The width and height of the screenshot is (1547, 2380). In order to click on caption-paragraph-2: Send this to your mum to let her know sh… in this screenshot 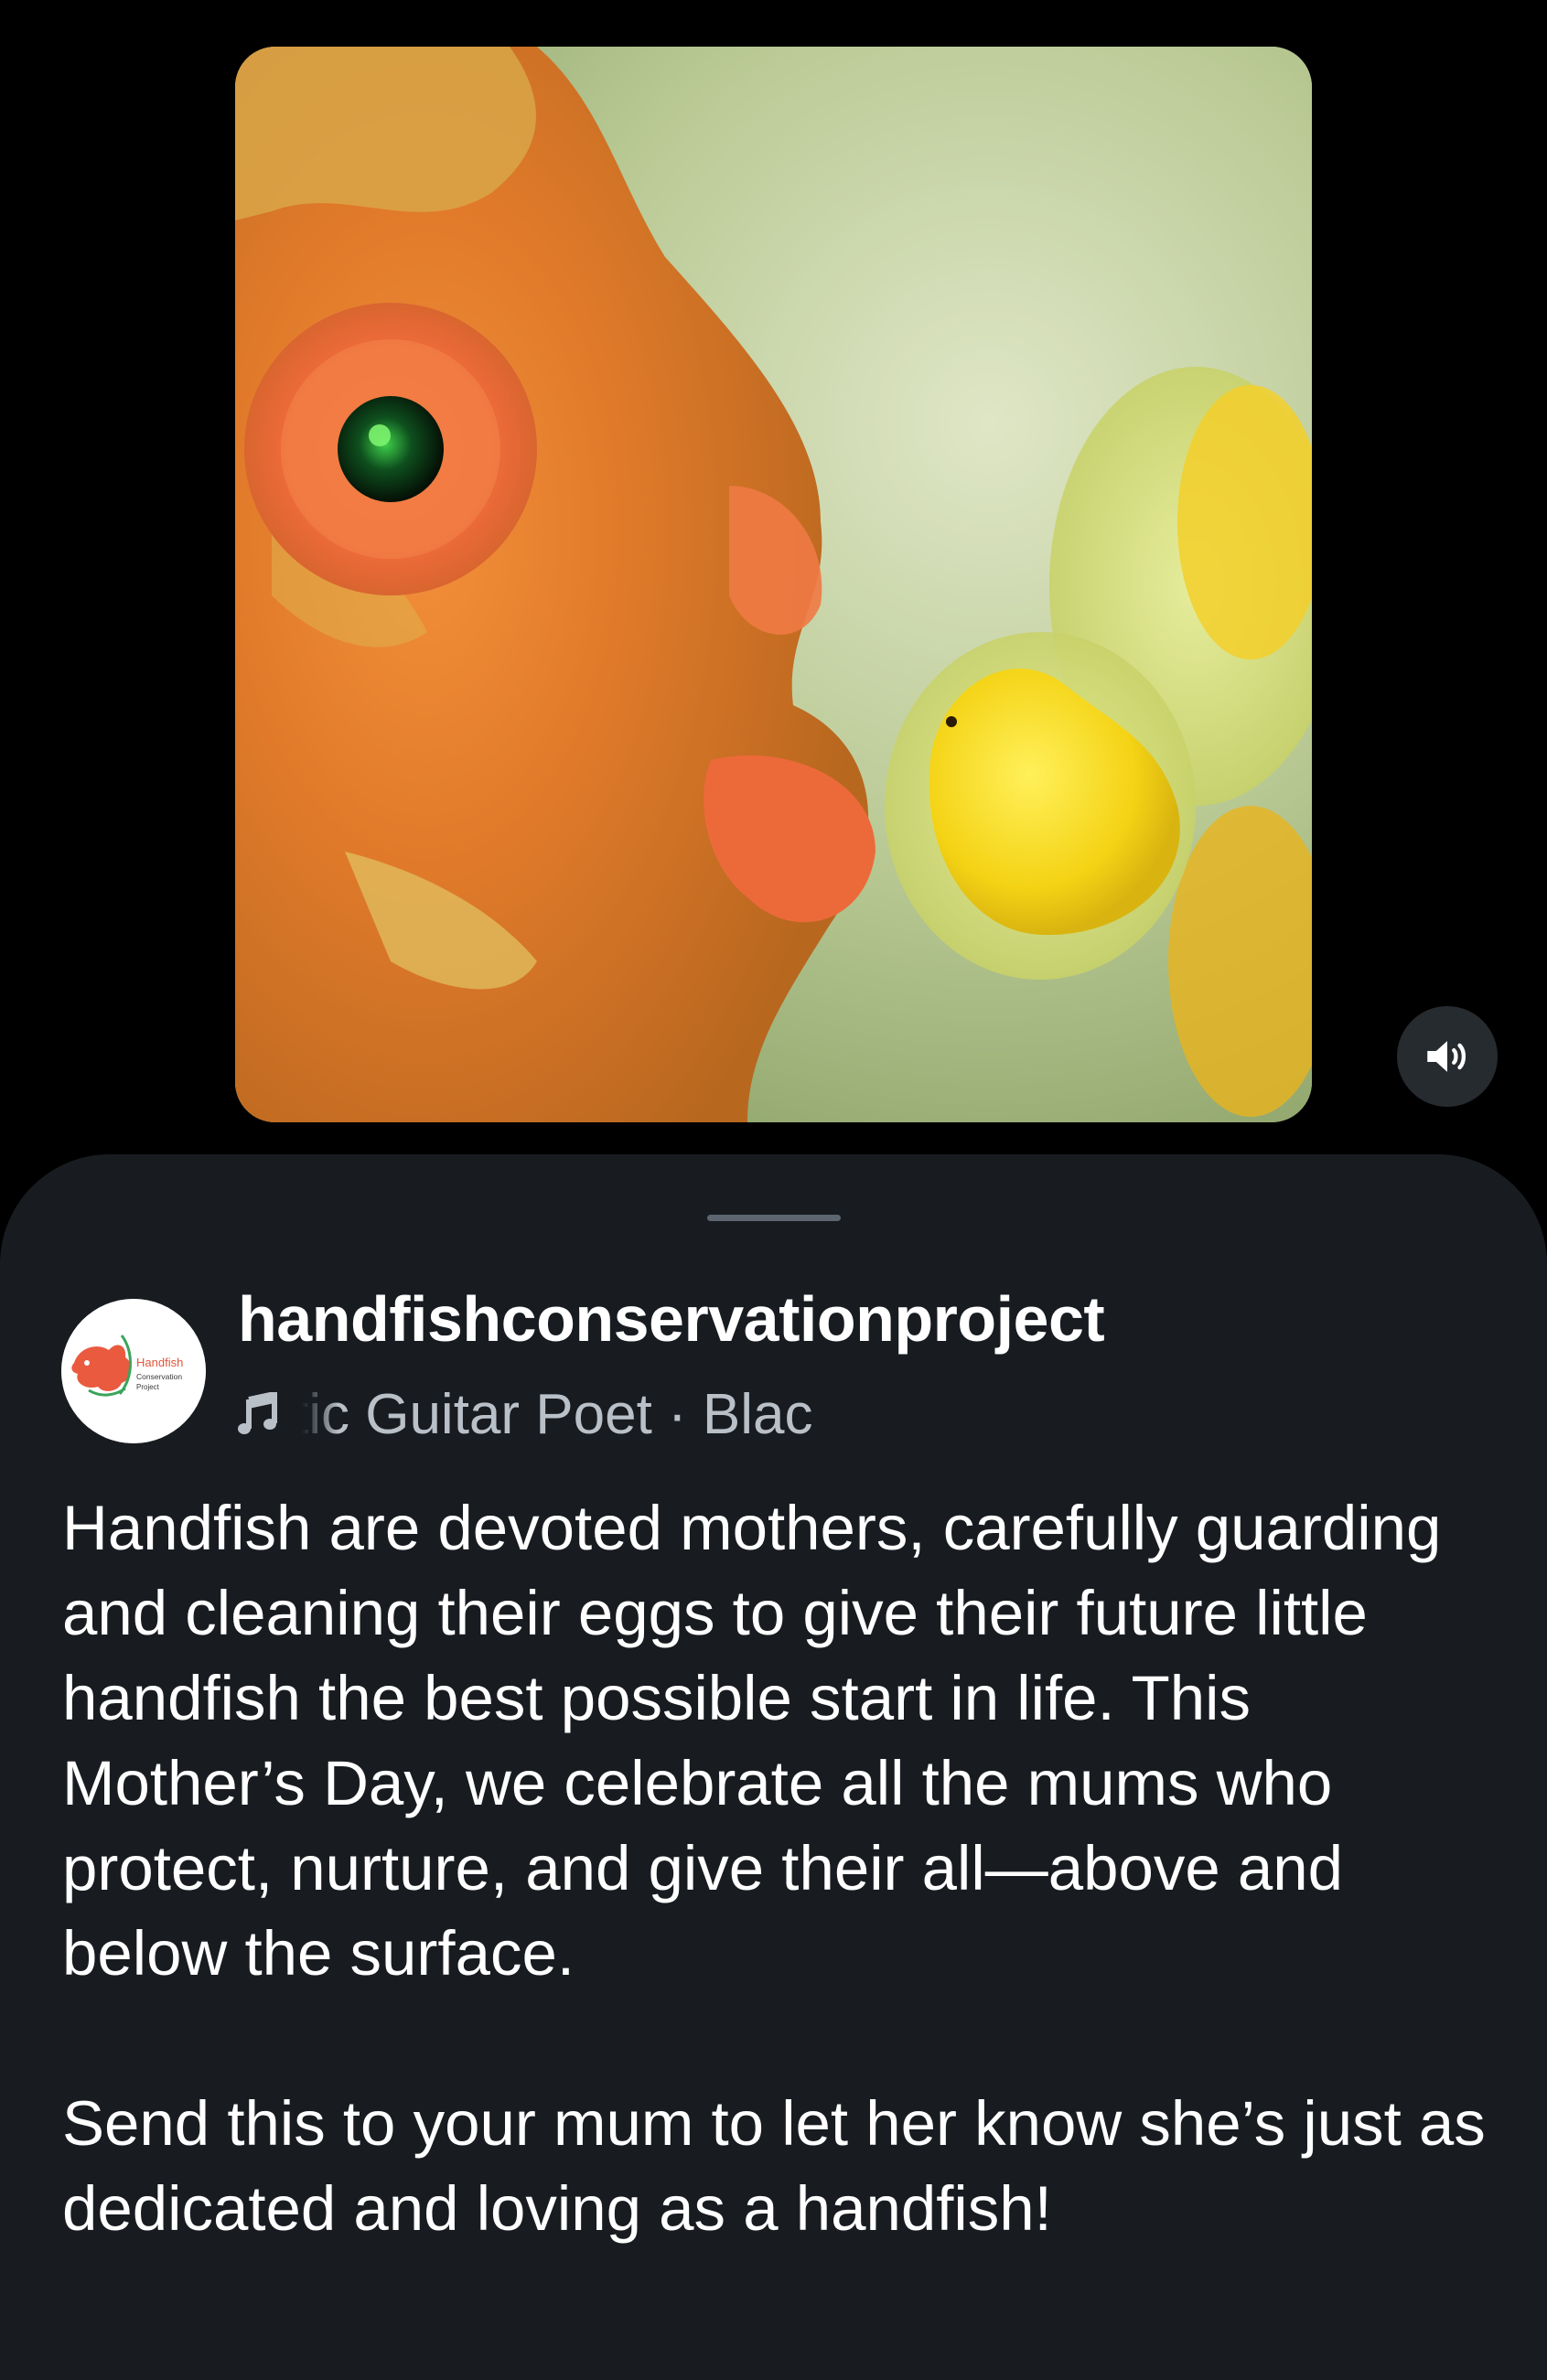, I will do `click(774, 2166)`.